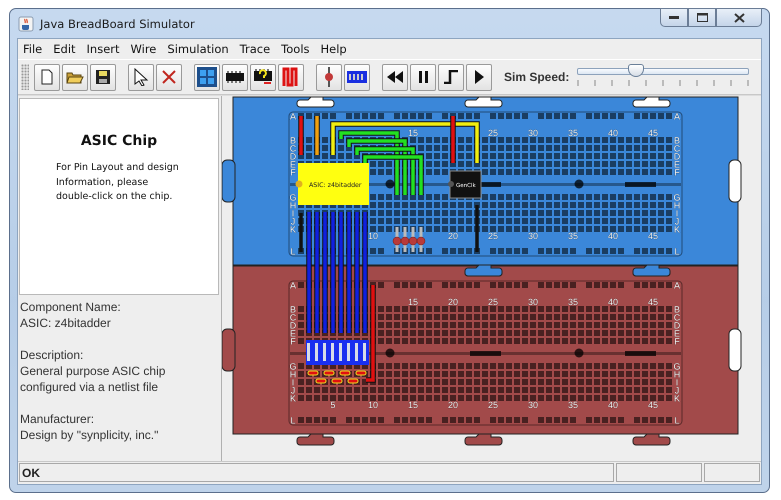  I want to click on detail-label: Manufacturer:, so click(58, 419).